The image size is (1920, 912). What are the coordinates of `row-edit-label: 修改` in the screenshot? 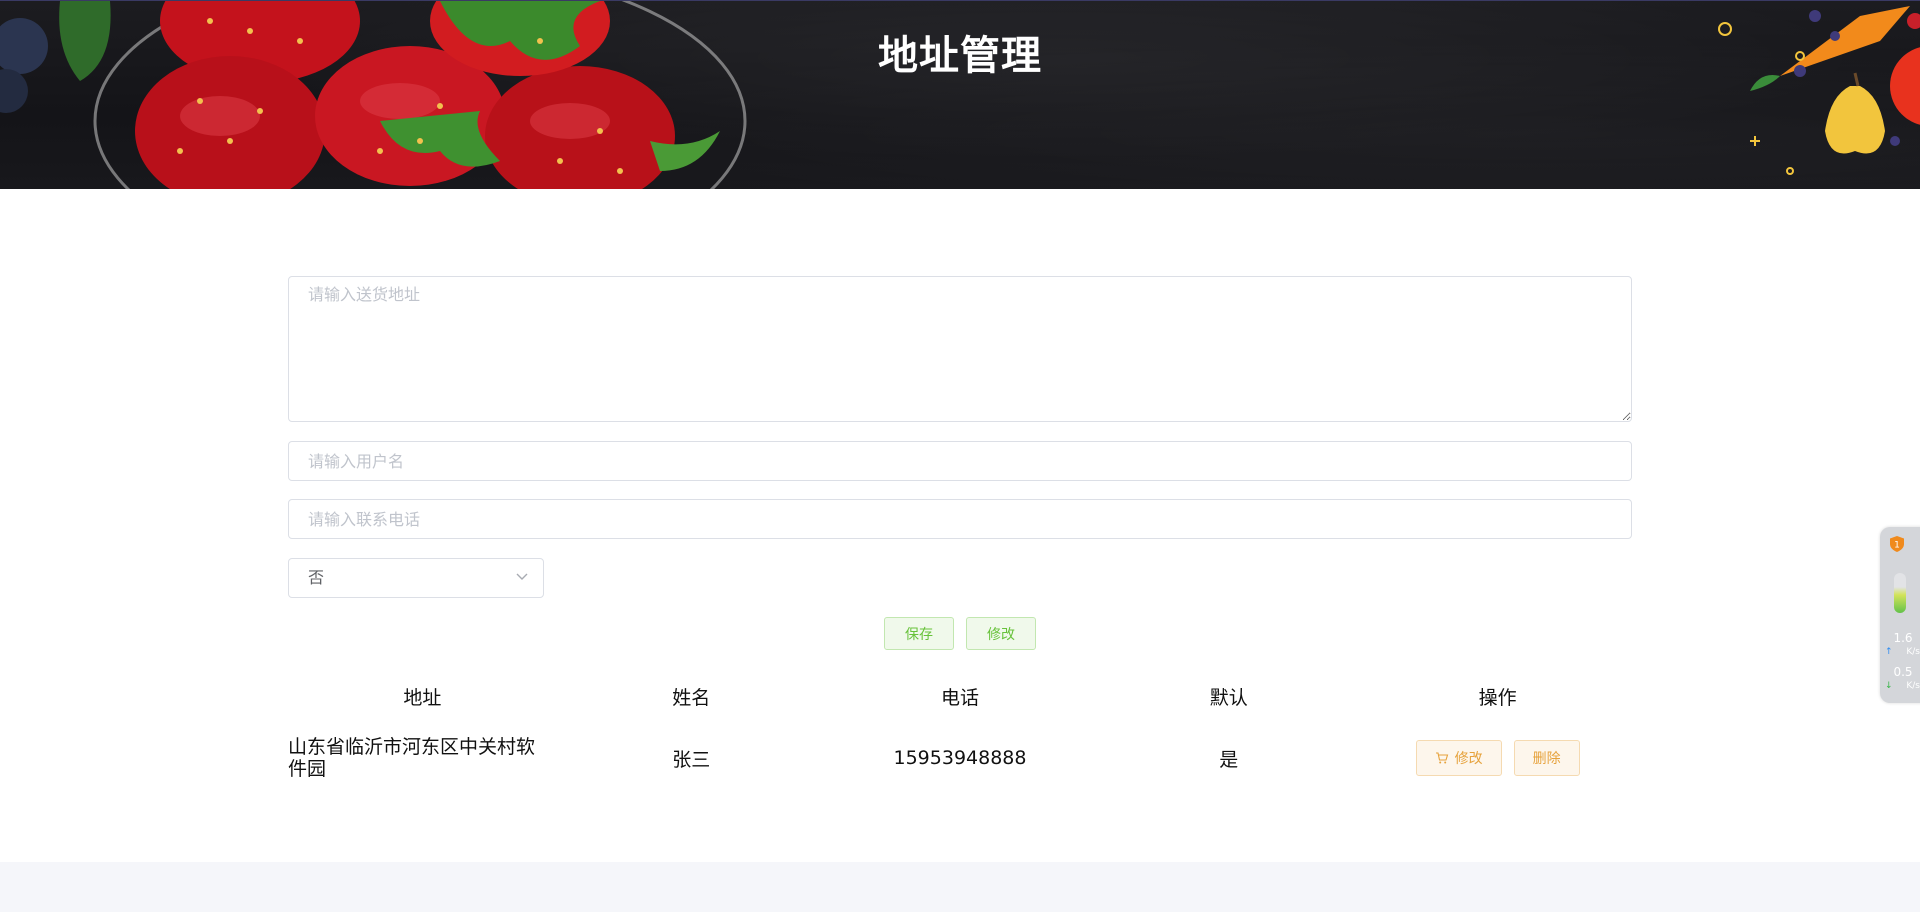 It's located at (1468, 759).